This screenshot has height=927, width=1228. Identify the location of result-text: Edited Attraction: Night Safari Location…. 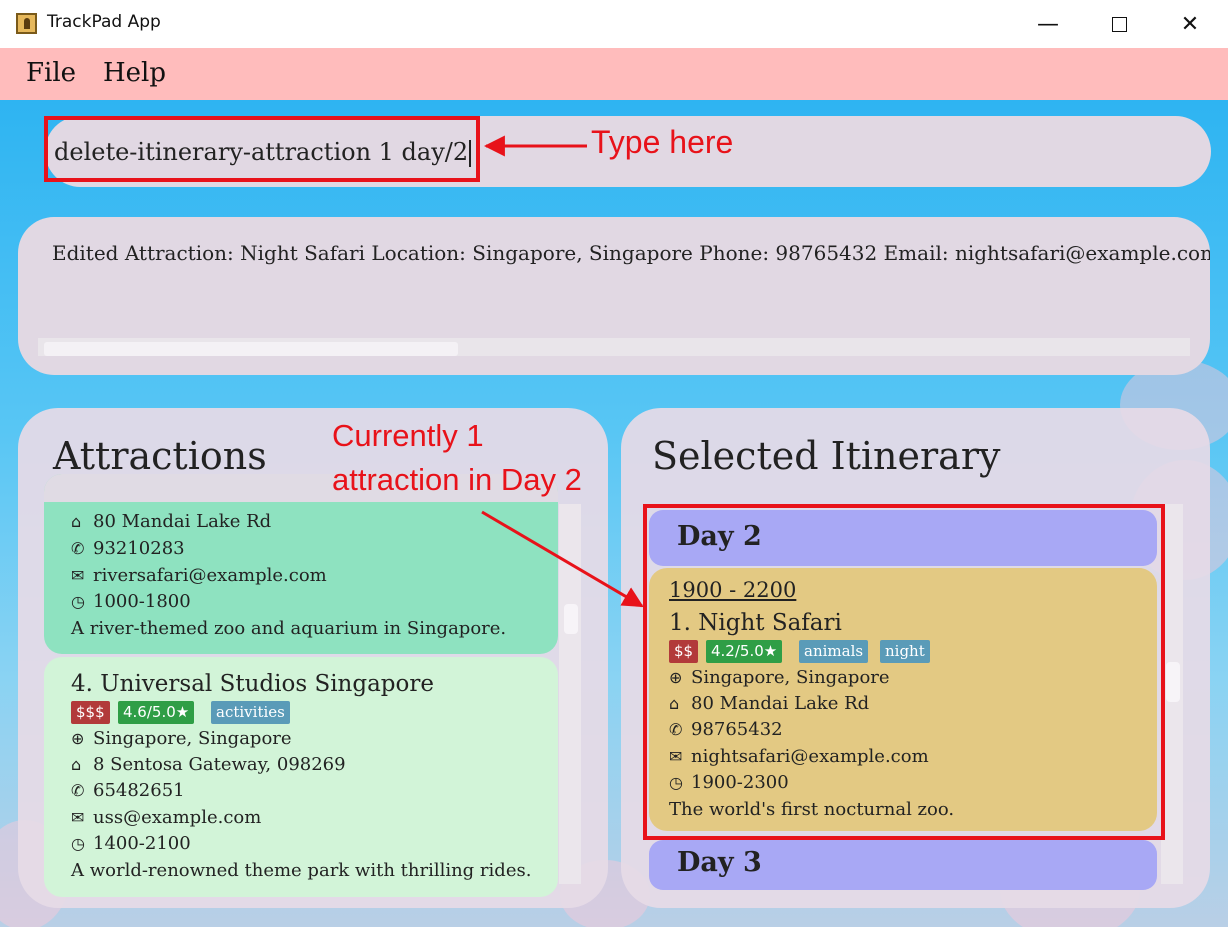
(631, 253).